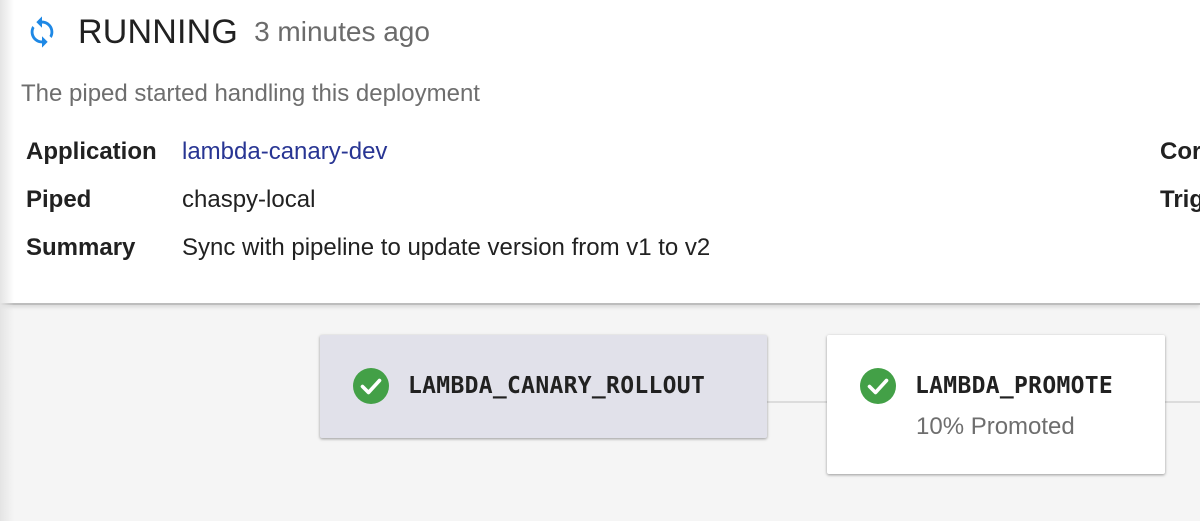 Image resolution: width=1200 pixels, height=521 pixels. I want to click on application-label: Application, so click(91, 151).